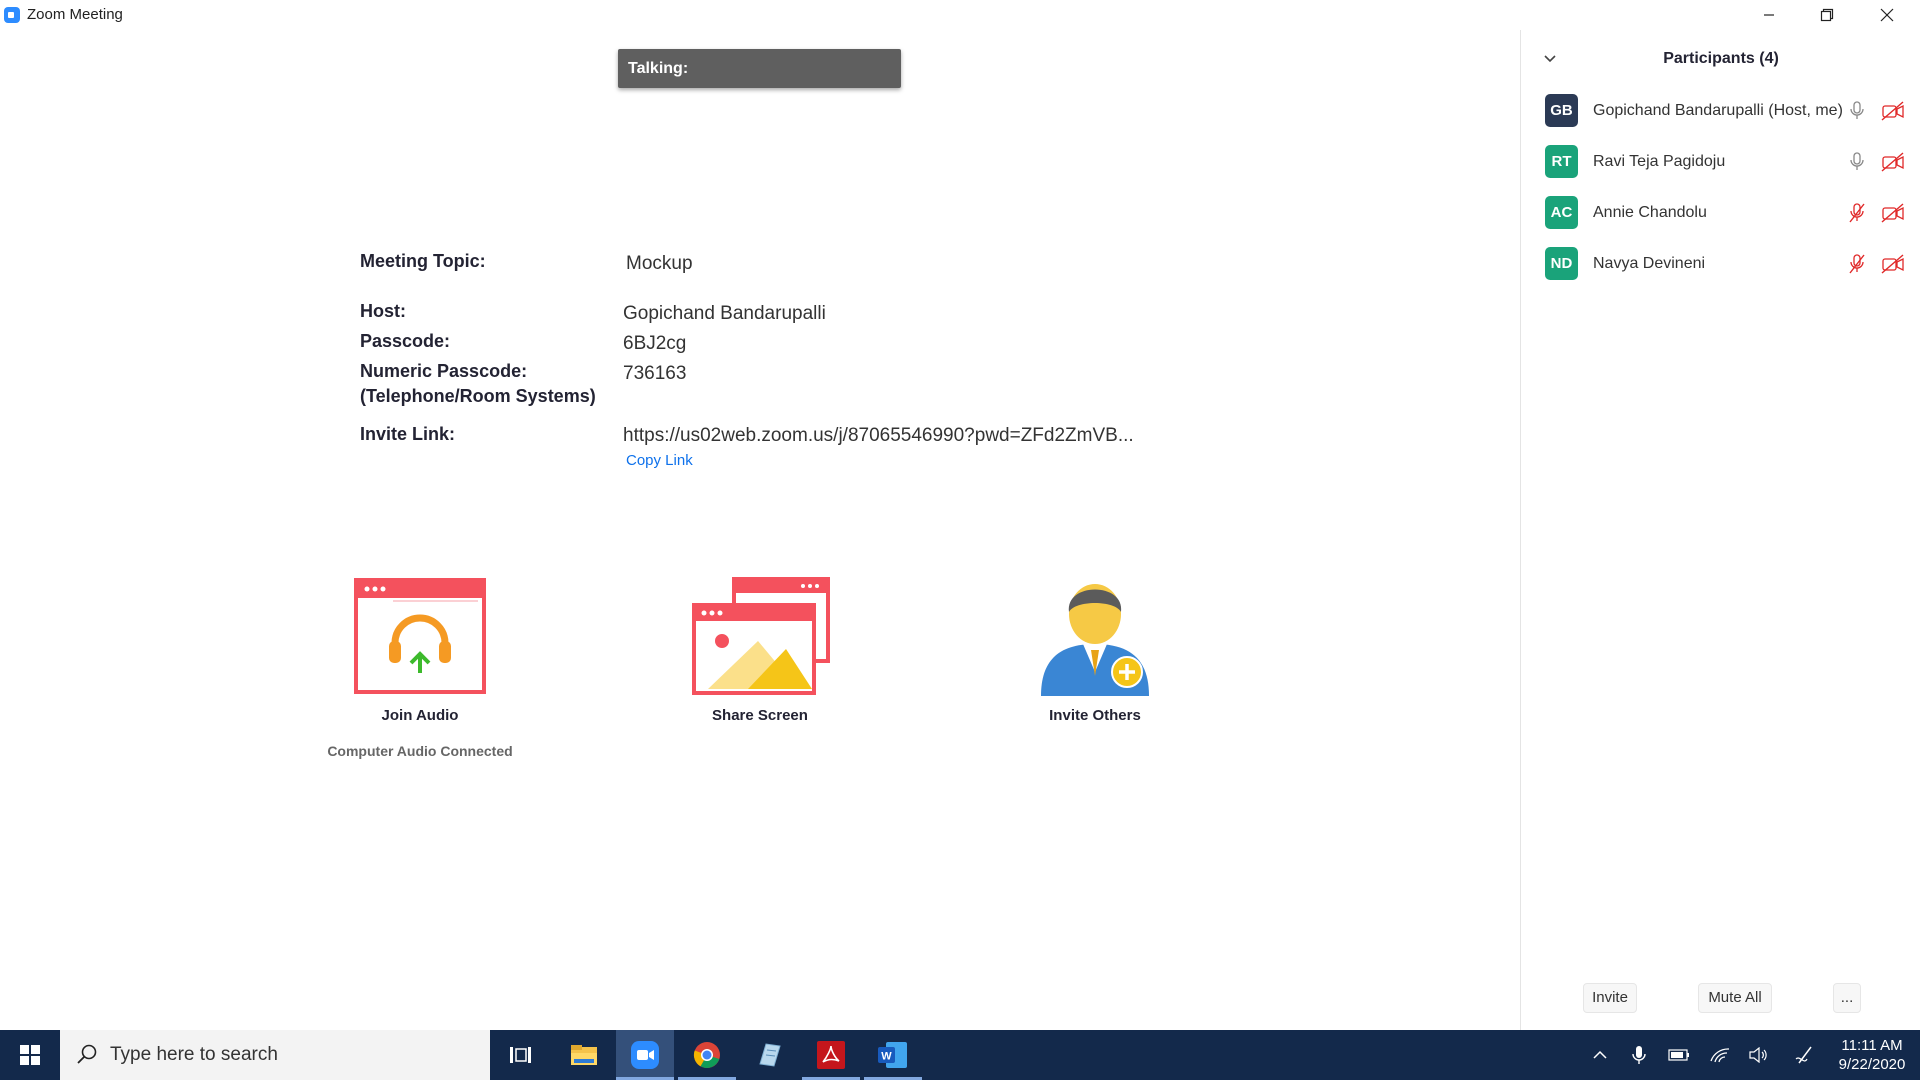 This screenshot has width=1920, height=1080. I want to click on windows-taskbar: Type here to search W 11:11 AM 9/22/2020, so click(960, 1055).